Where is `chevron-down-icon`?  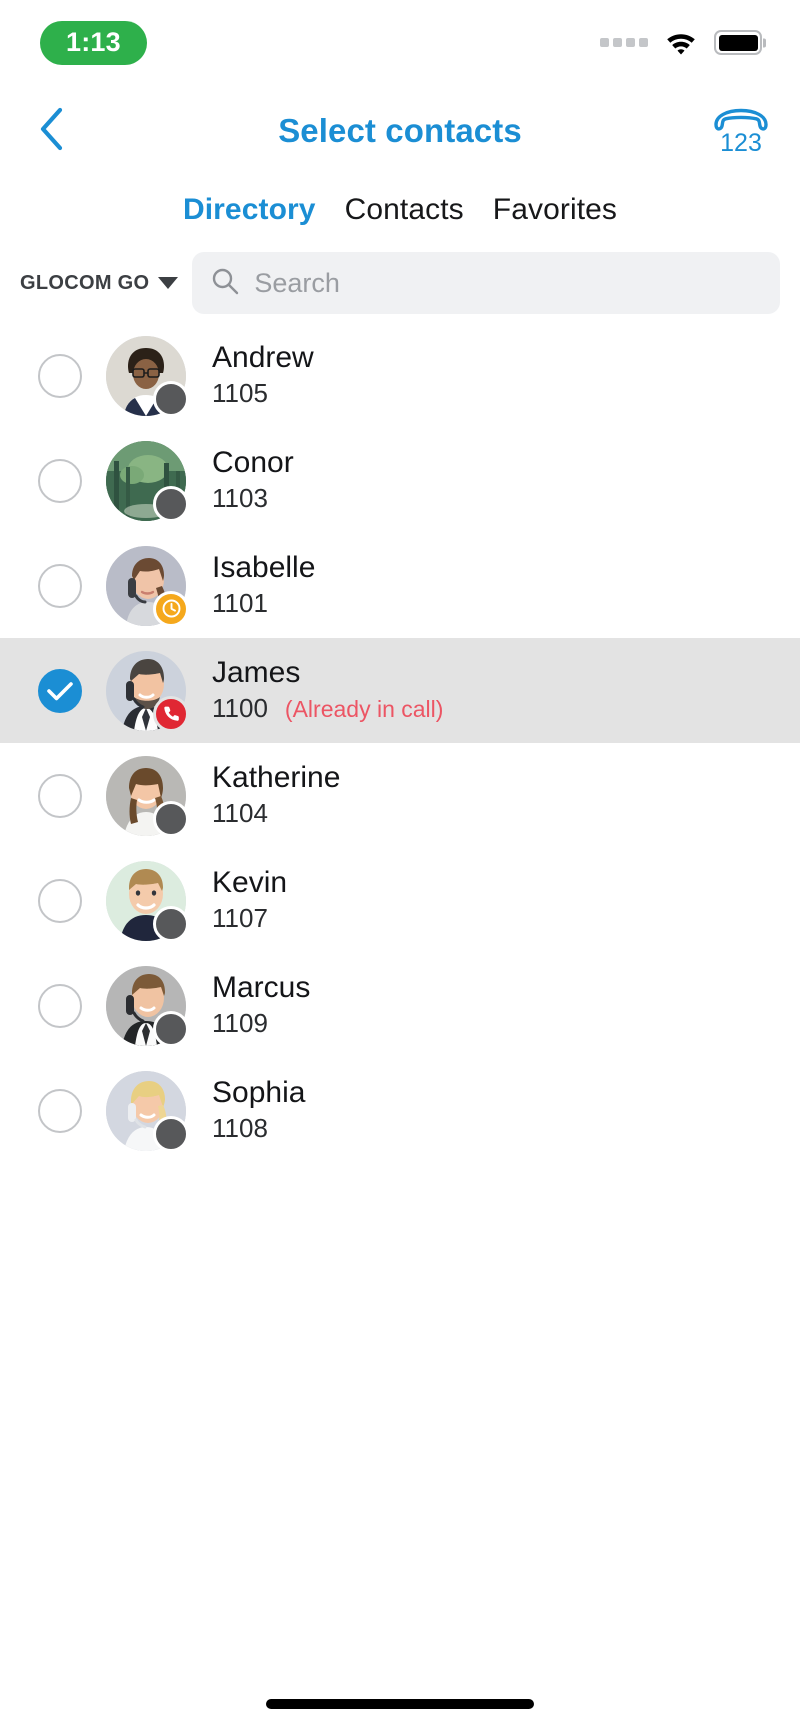
chevron-down-icon is located at coordinates (168, 283).